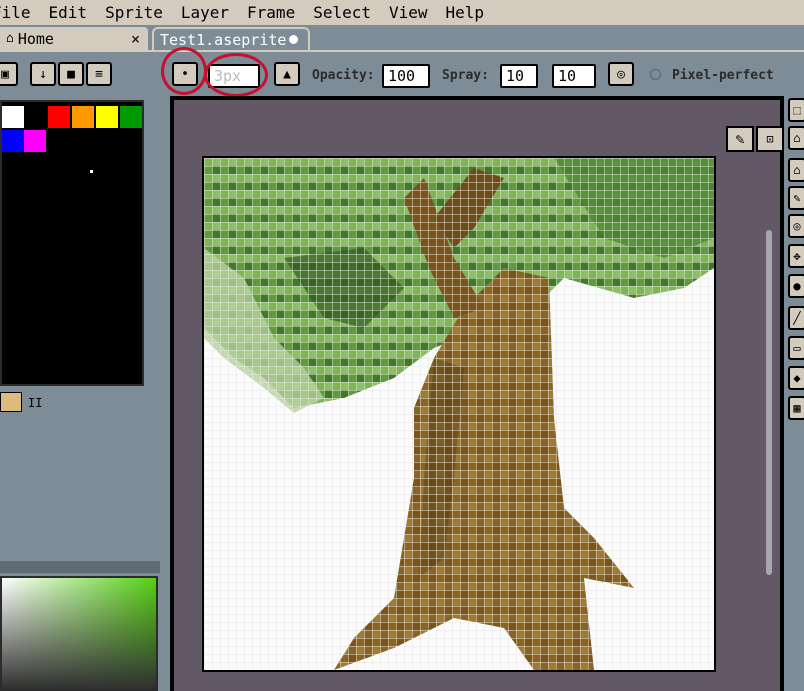 Image resolution: width=804 pixels, height=691 pixels. I want to click on menu-view: View, so click(408, 12).